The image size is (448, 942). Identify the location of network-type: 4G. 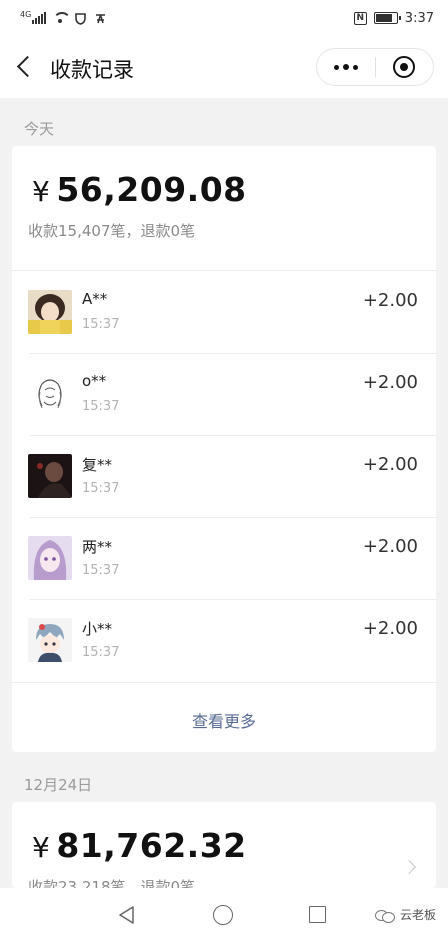
(26, 14).